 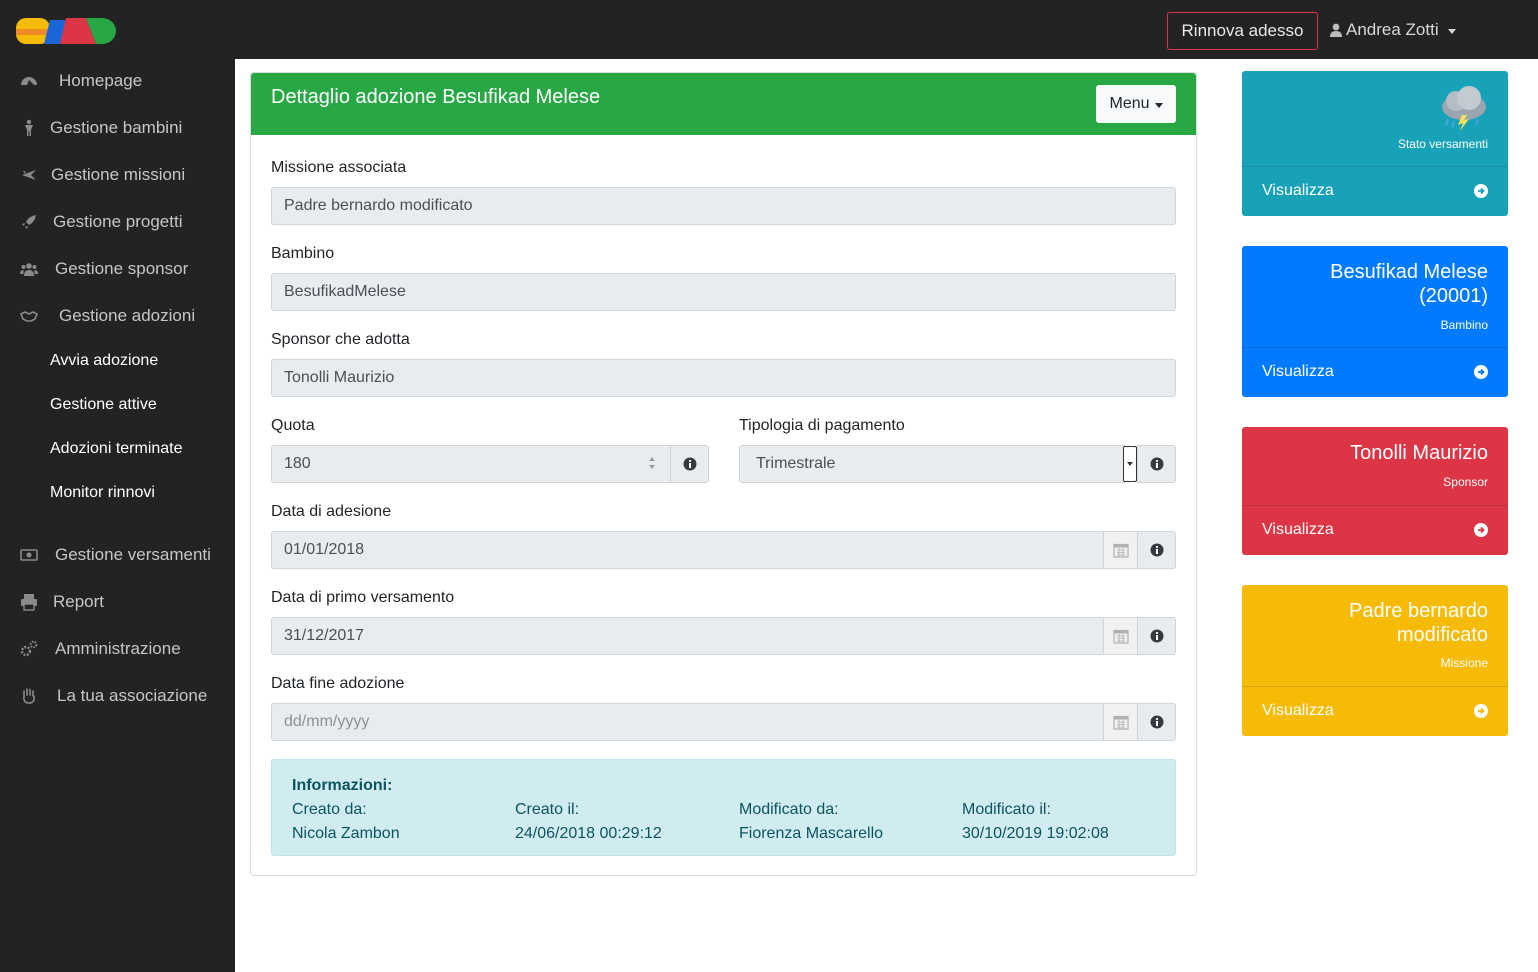 I want to click on sidebar-item-homepage: Homepage, so click(x=117, y=81).